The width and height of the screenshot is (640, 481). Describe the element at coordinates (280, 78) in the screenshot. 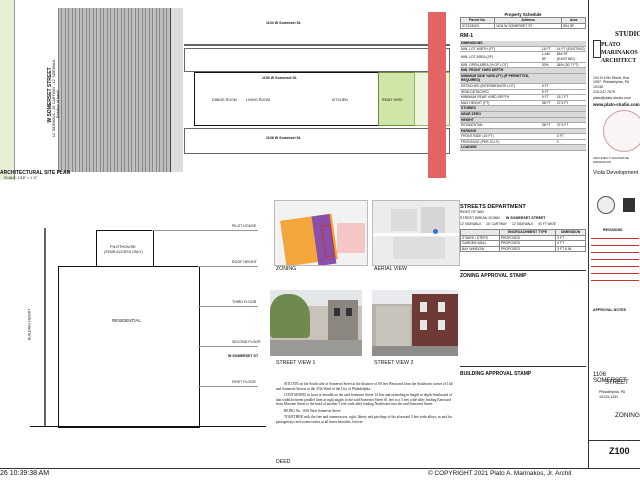

I see `mid-lot-label: 1106 W Somerset St.` at that location.